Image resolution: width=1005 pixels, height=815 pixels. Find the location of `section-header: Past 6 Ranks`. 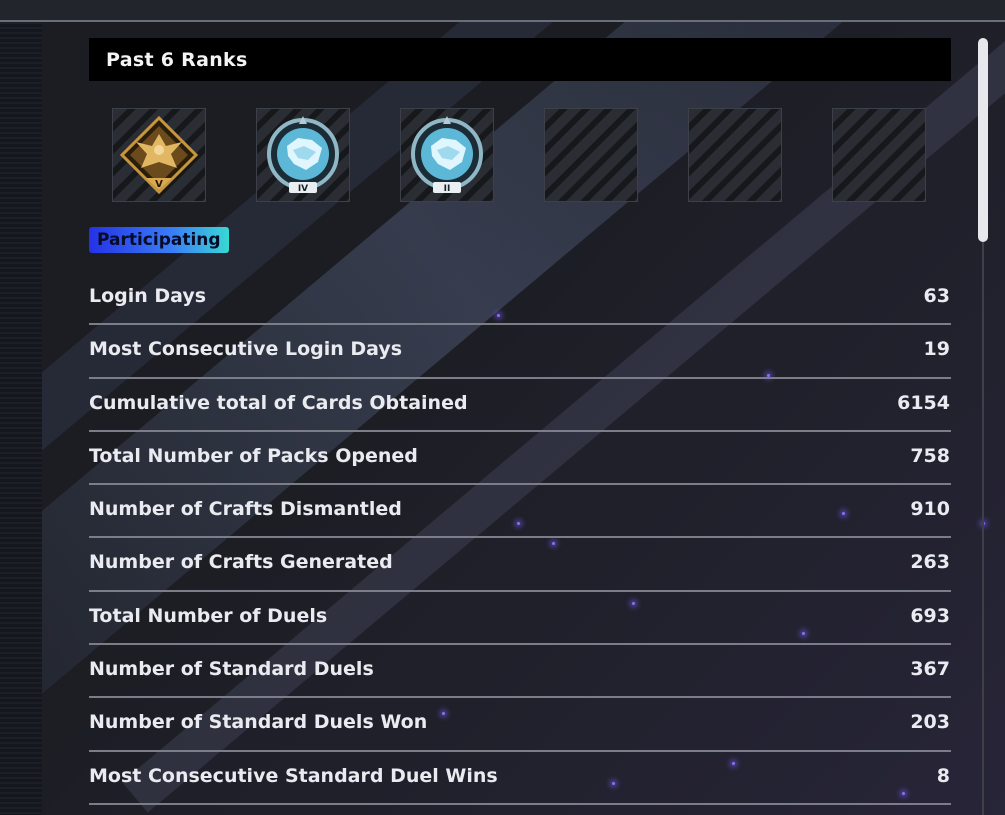

section-header: Past 6 Ranks is located at coordinates (520, 59).